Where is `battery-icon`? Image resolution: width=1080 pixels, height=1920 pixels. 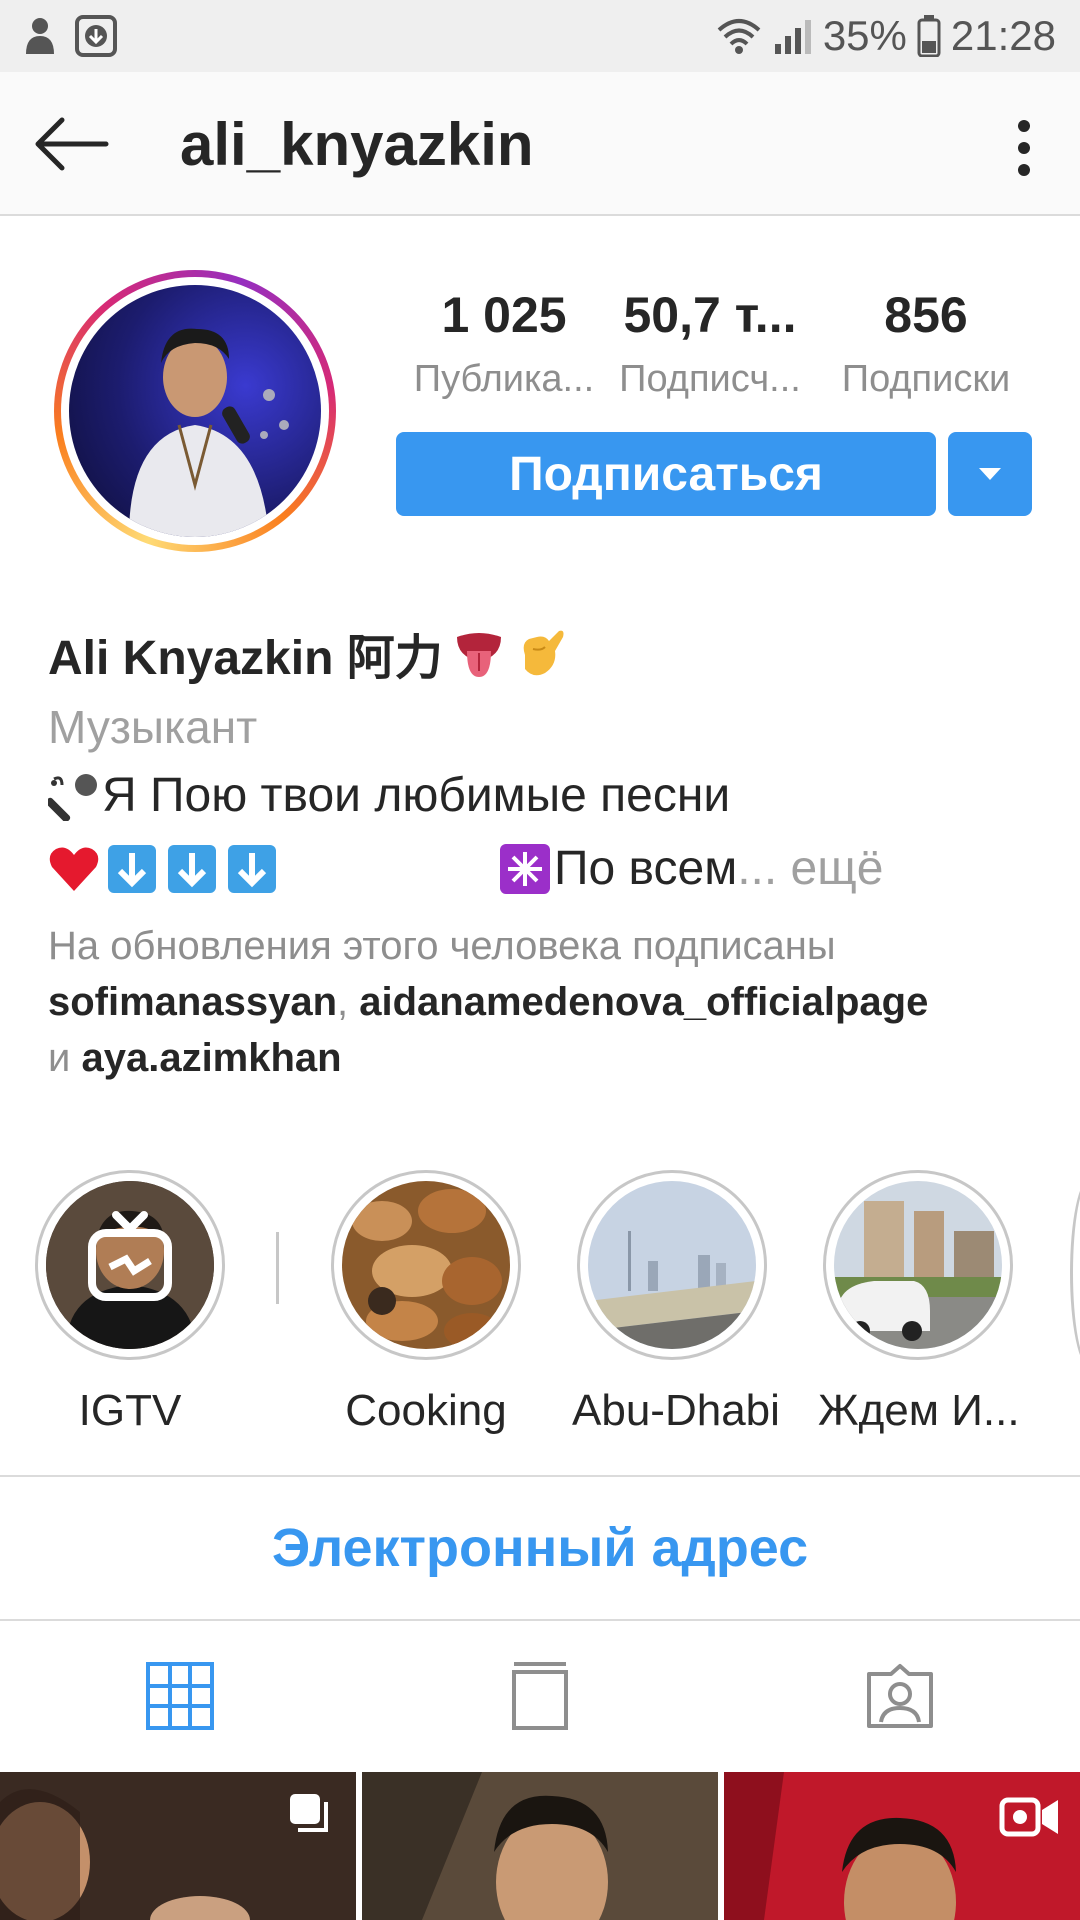 battery-icon is located at coordinates (929, 36).